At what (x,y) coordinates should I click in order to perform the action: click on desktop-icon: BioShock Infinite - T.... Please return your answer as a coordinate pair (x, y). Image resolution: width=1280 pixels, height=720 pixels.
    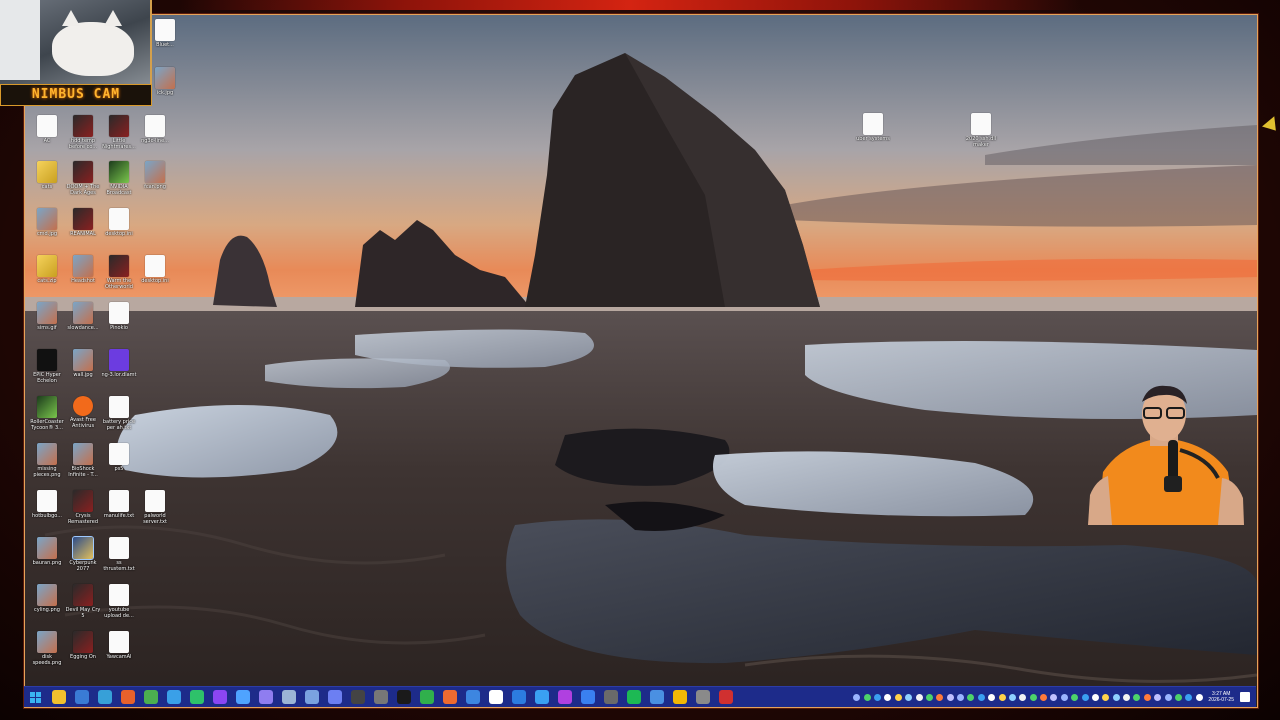
    Looking at the image, I should click on (83, 460).